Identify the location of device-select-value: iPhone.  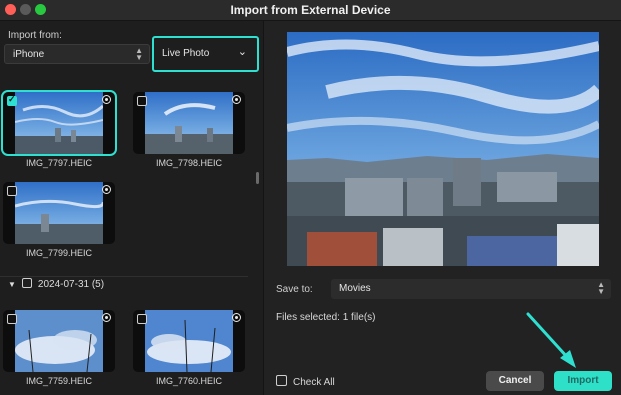
(29, 54).